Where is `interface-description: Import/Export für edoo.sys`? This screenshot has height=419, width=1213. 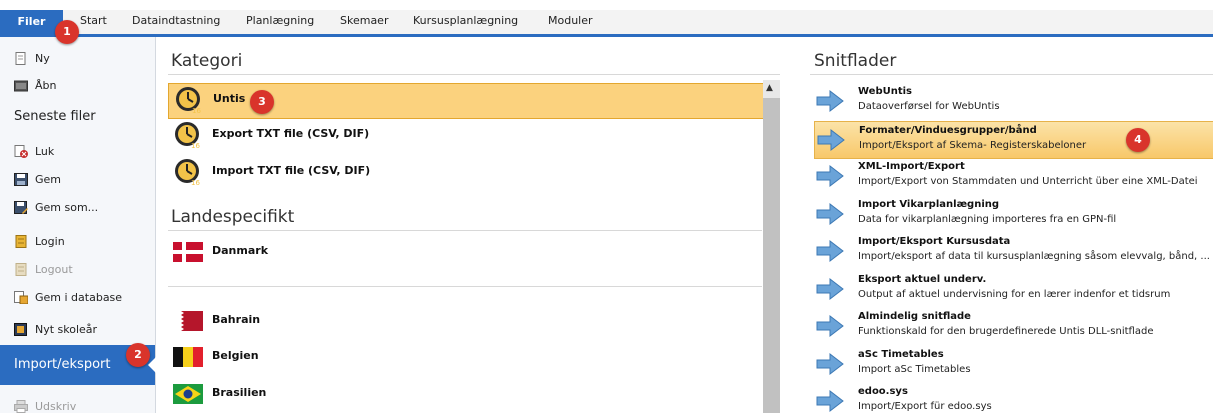 interface-description: Import/Export für edoo.sys is located at coordinates (925, 406).